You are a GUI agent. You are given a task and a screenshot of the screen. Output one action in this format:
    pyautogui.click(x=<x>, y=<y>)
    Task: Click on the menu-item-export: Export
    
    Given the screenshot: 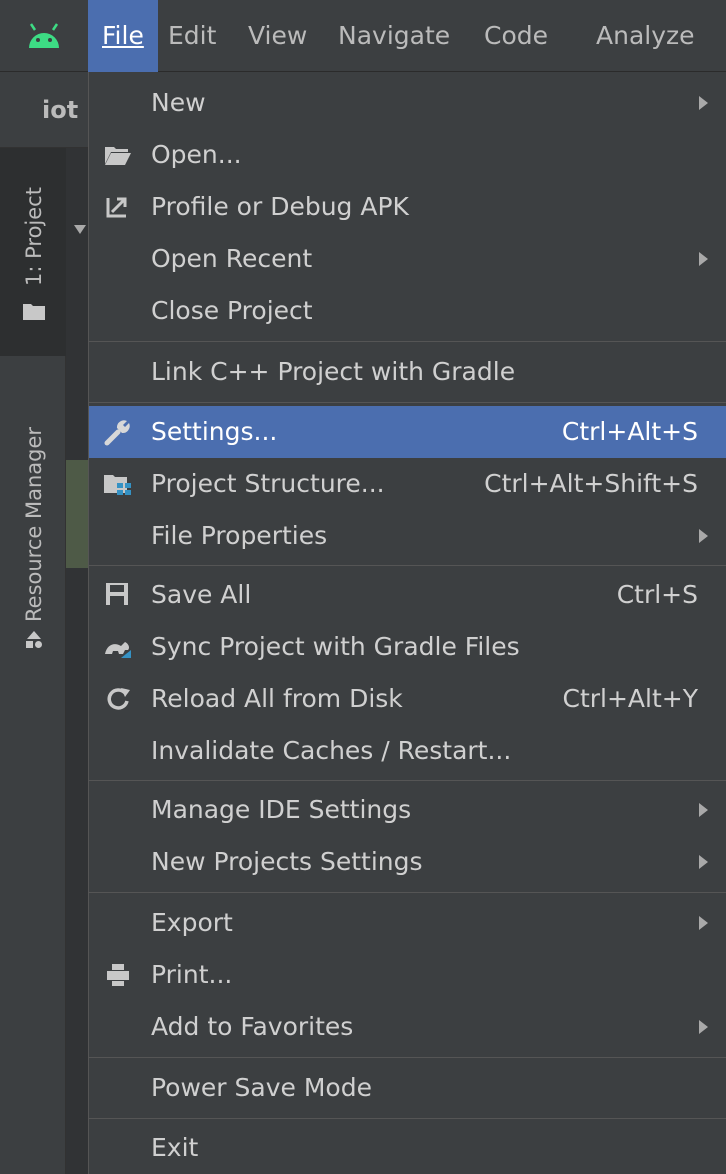 What is the action you would take?
    pyautogui.click(x=407, y=923)
    